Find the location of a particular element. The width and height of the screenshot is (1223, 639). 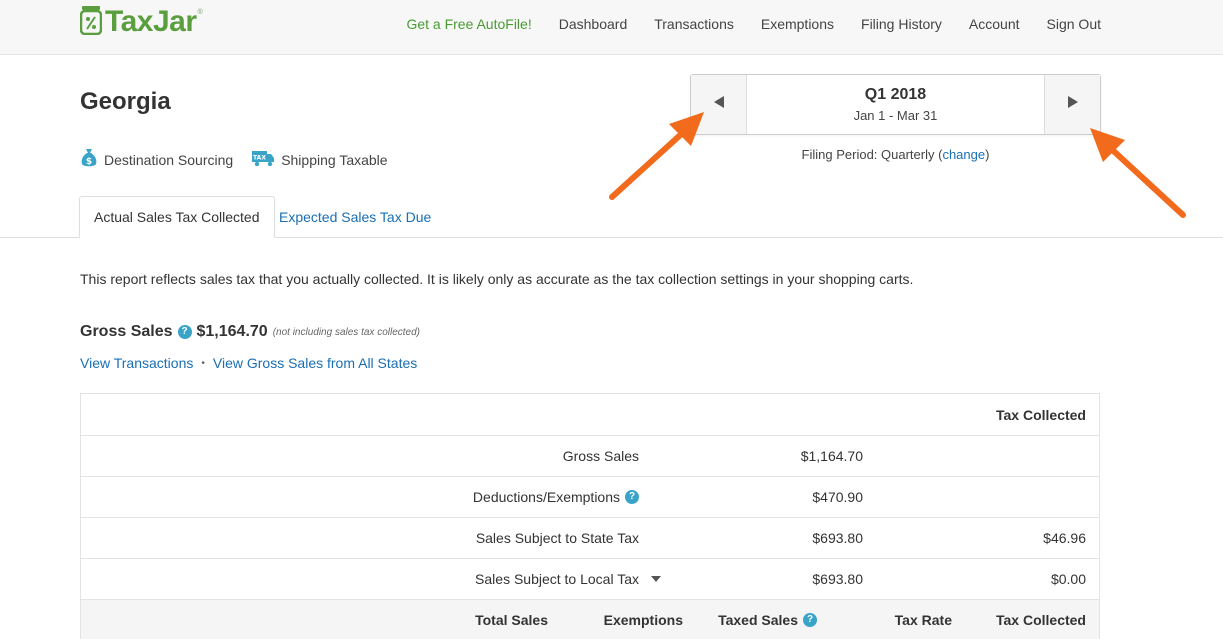

period-selector: Q1 2018 Jan 1 - Mar 31 is located at coordinates (895, 104).